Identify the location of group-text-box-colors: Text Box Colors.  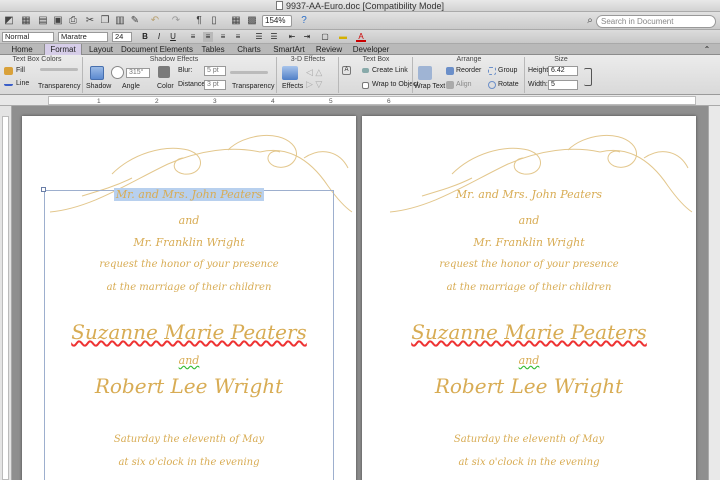
(37, 59).